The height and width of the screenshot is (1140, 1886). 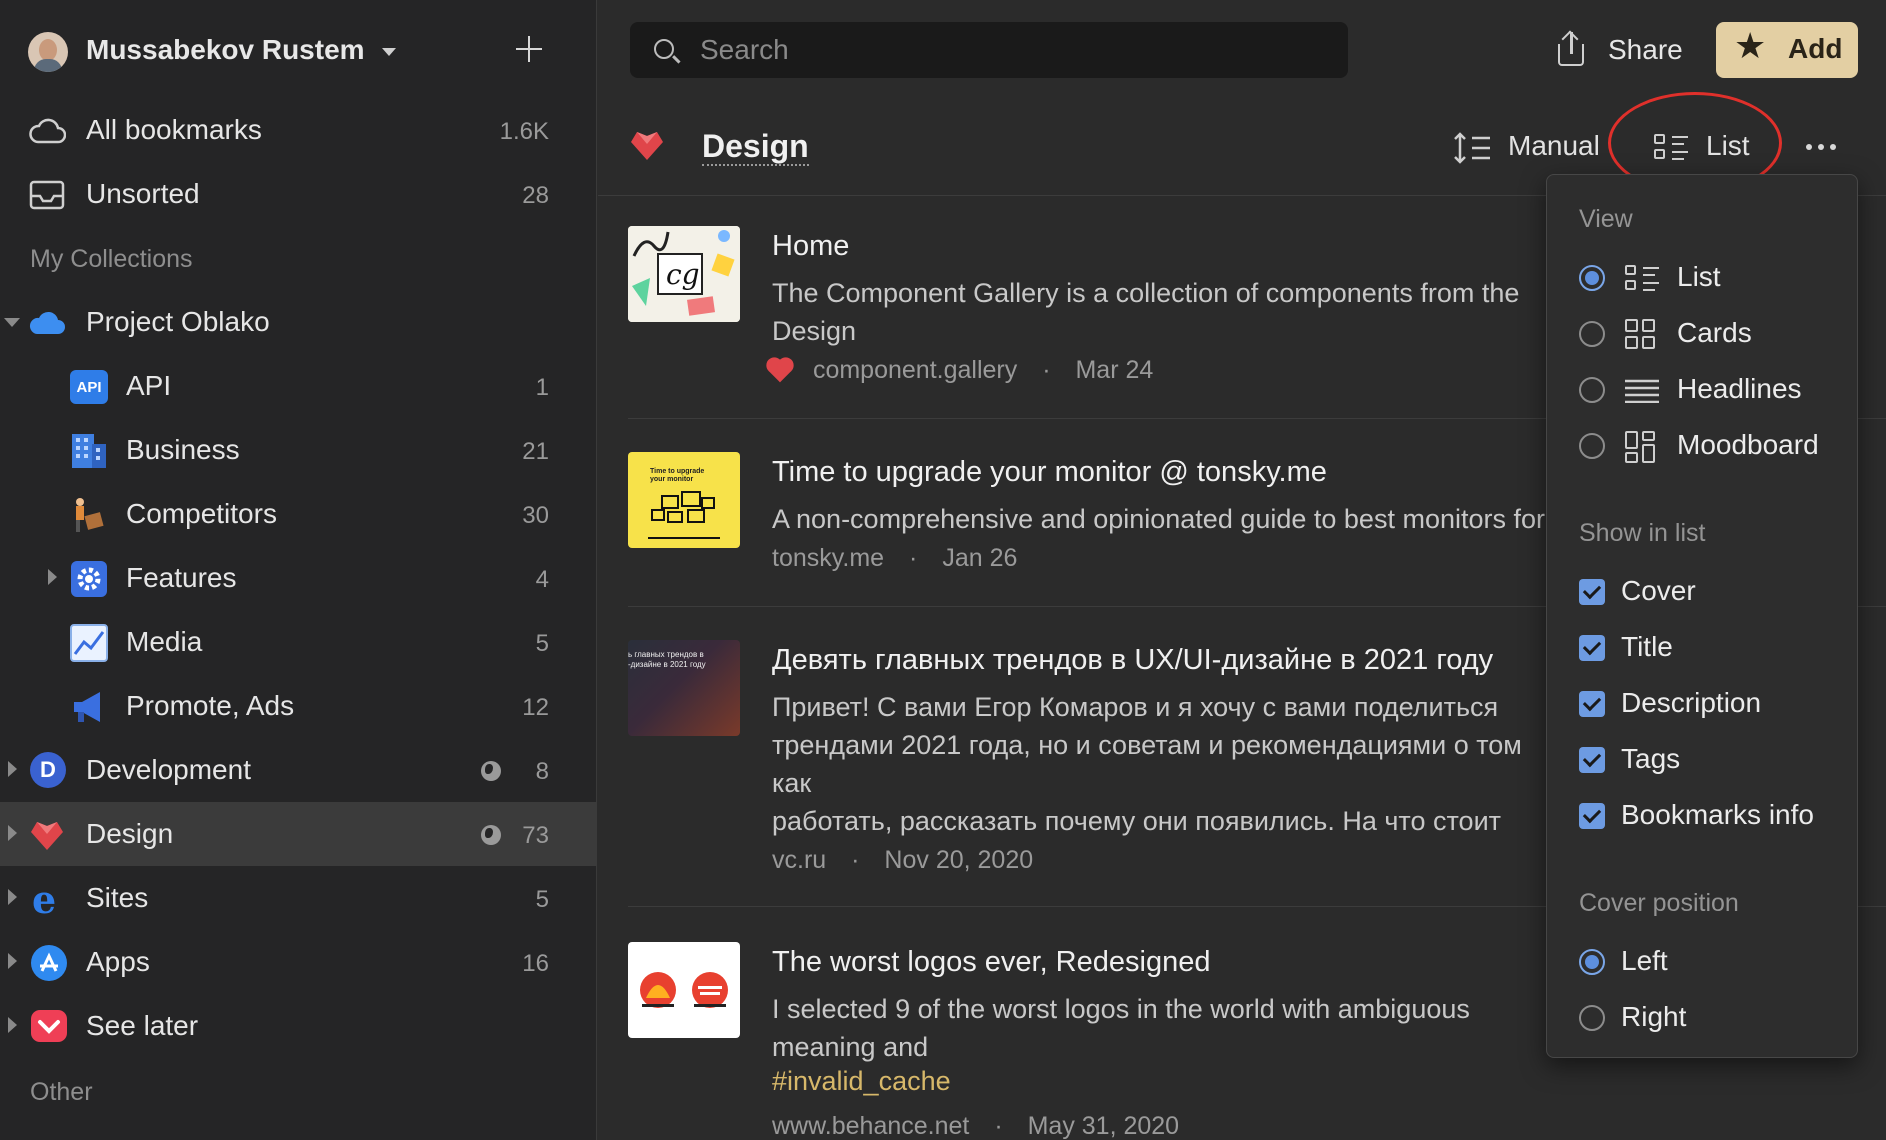 What do you see at coordinates (491, 835) in the screenshot?
I see `globe-icon` at bounding box center [491, 835].